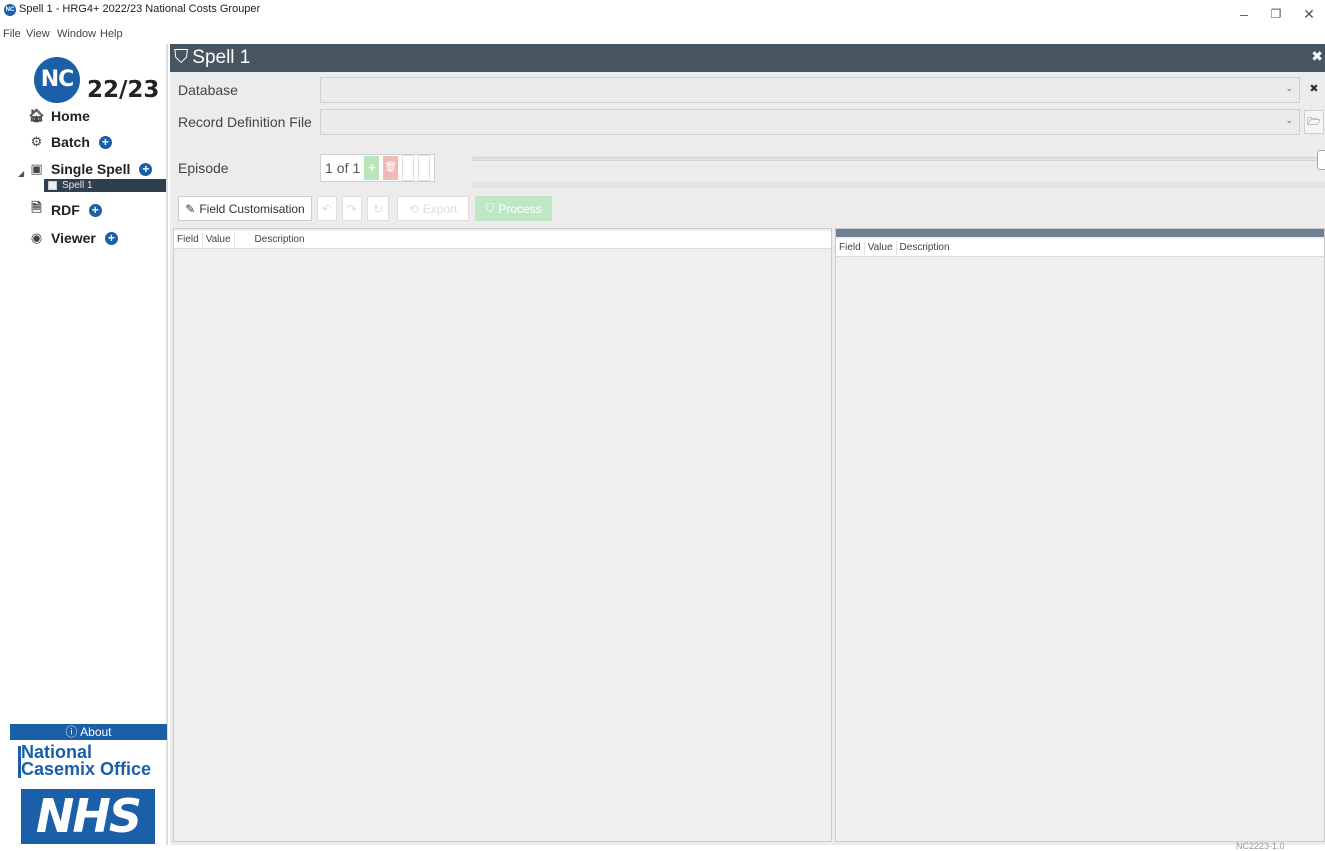 Image resolution: width=1325 pixels, height=851 pixels. What do you see at coordinates (19, 762) in the screenshot?
I see `nco-logo-bar` at bounding box center [19, 762].